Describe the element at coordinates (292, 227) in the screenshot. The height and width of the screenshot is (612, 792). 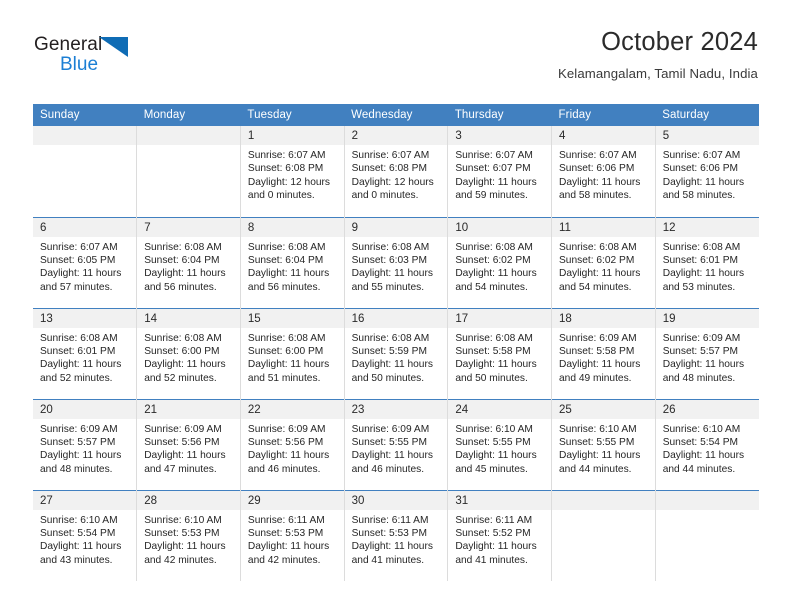
I see `day-number: 8` at that location.